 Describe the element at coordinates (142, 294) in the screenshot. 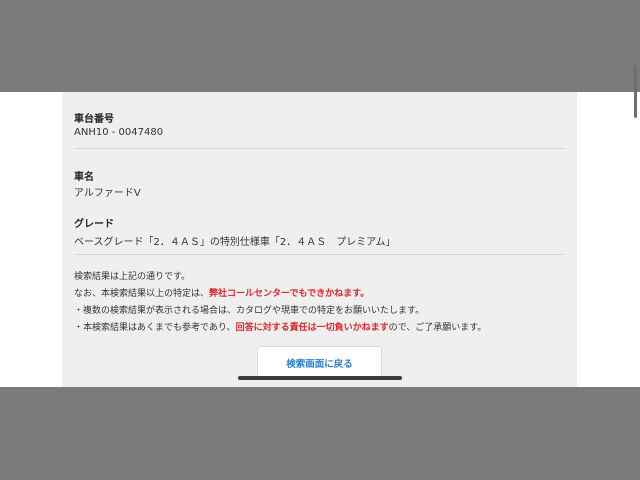

I see `note-call-center-text: なお、本検索結果以上の特定は、` at that location.